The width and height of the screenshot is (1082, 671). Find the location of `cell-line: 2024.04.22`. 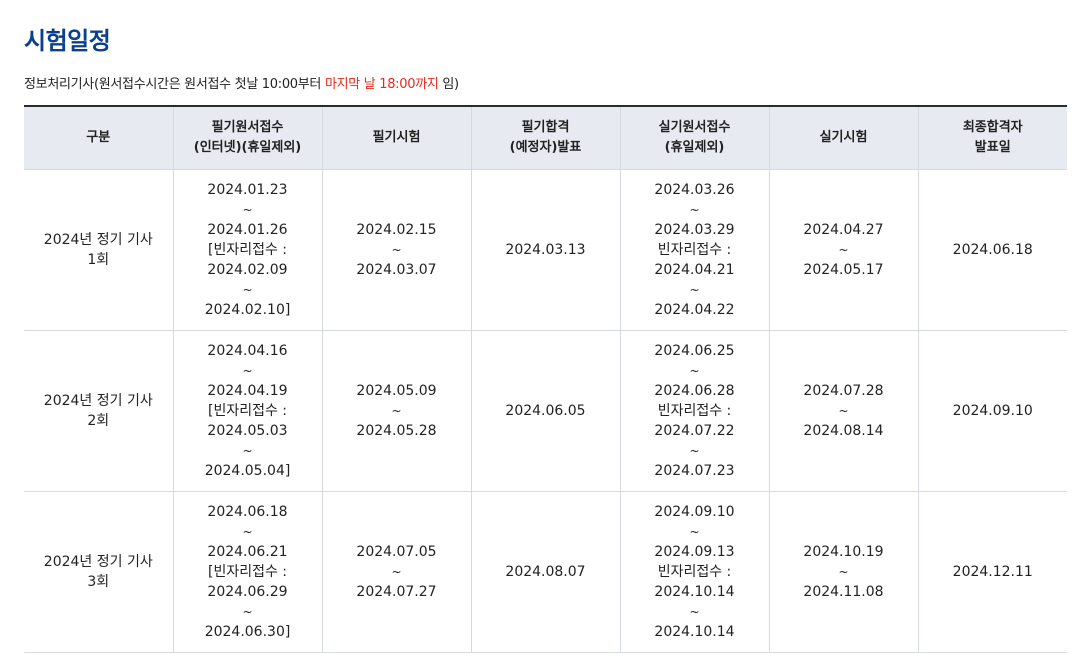

cell-line: 2024.04.22 is located at coordinates (694, 310).